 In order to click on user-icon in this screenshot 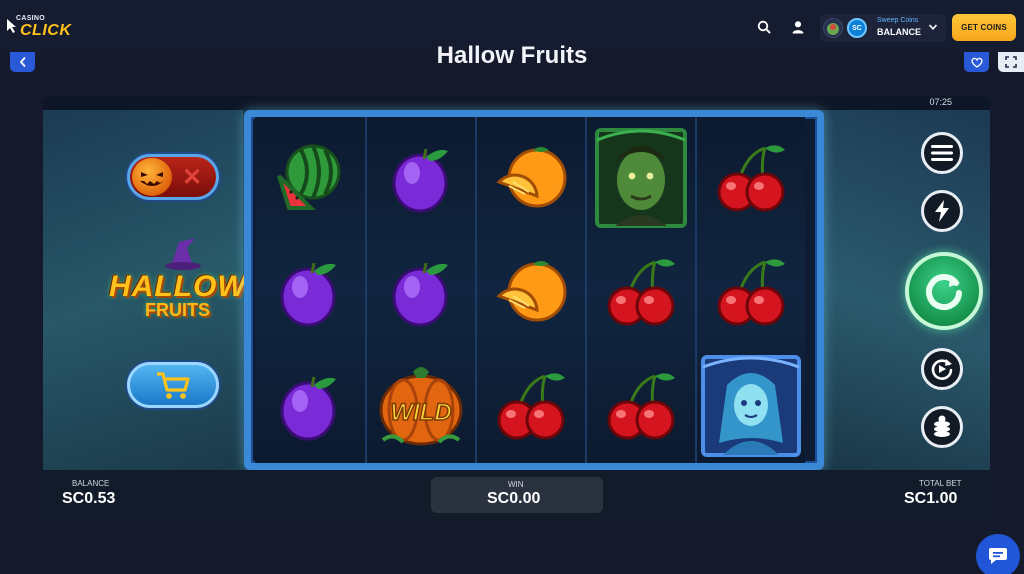, I will do `click(798, 27)`.